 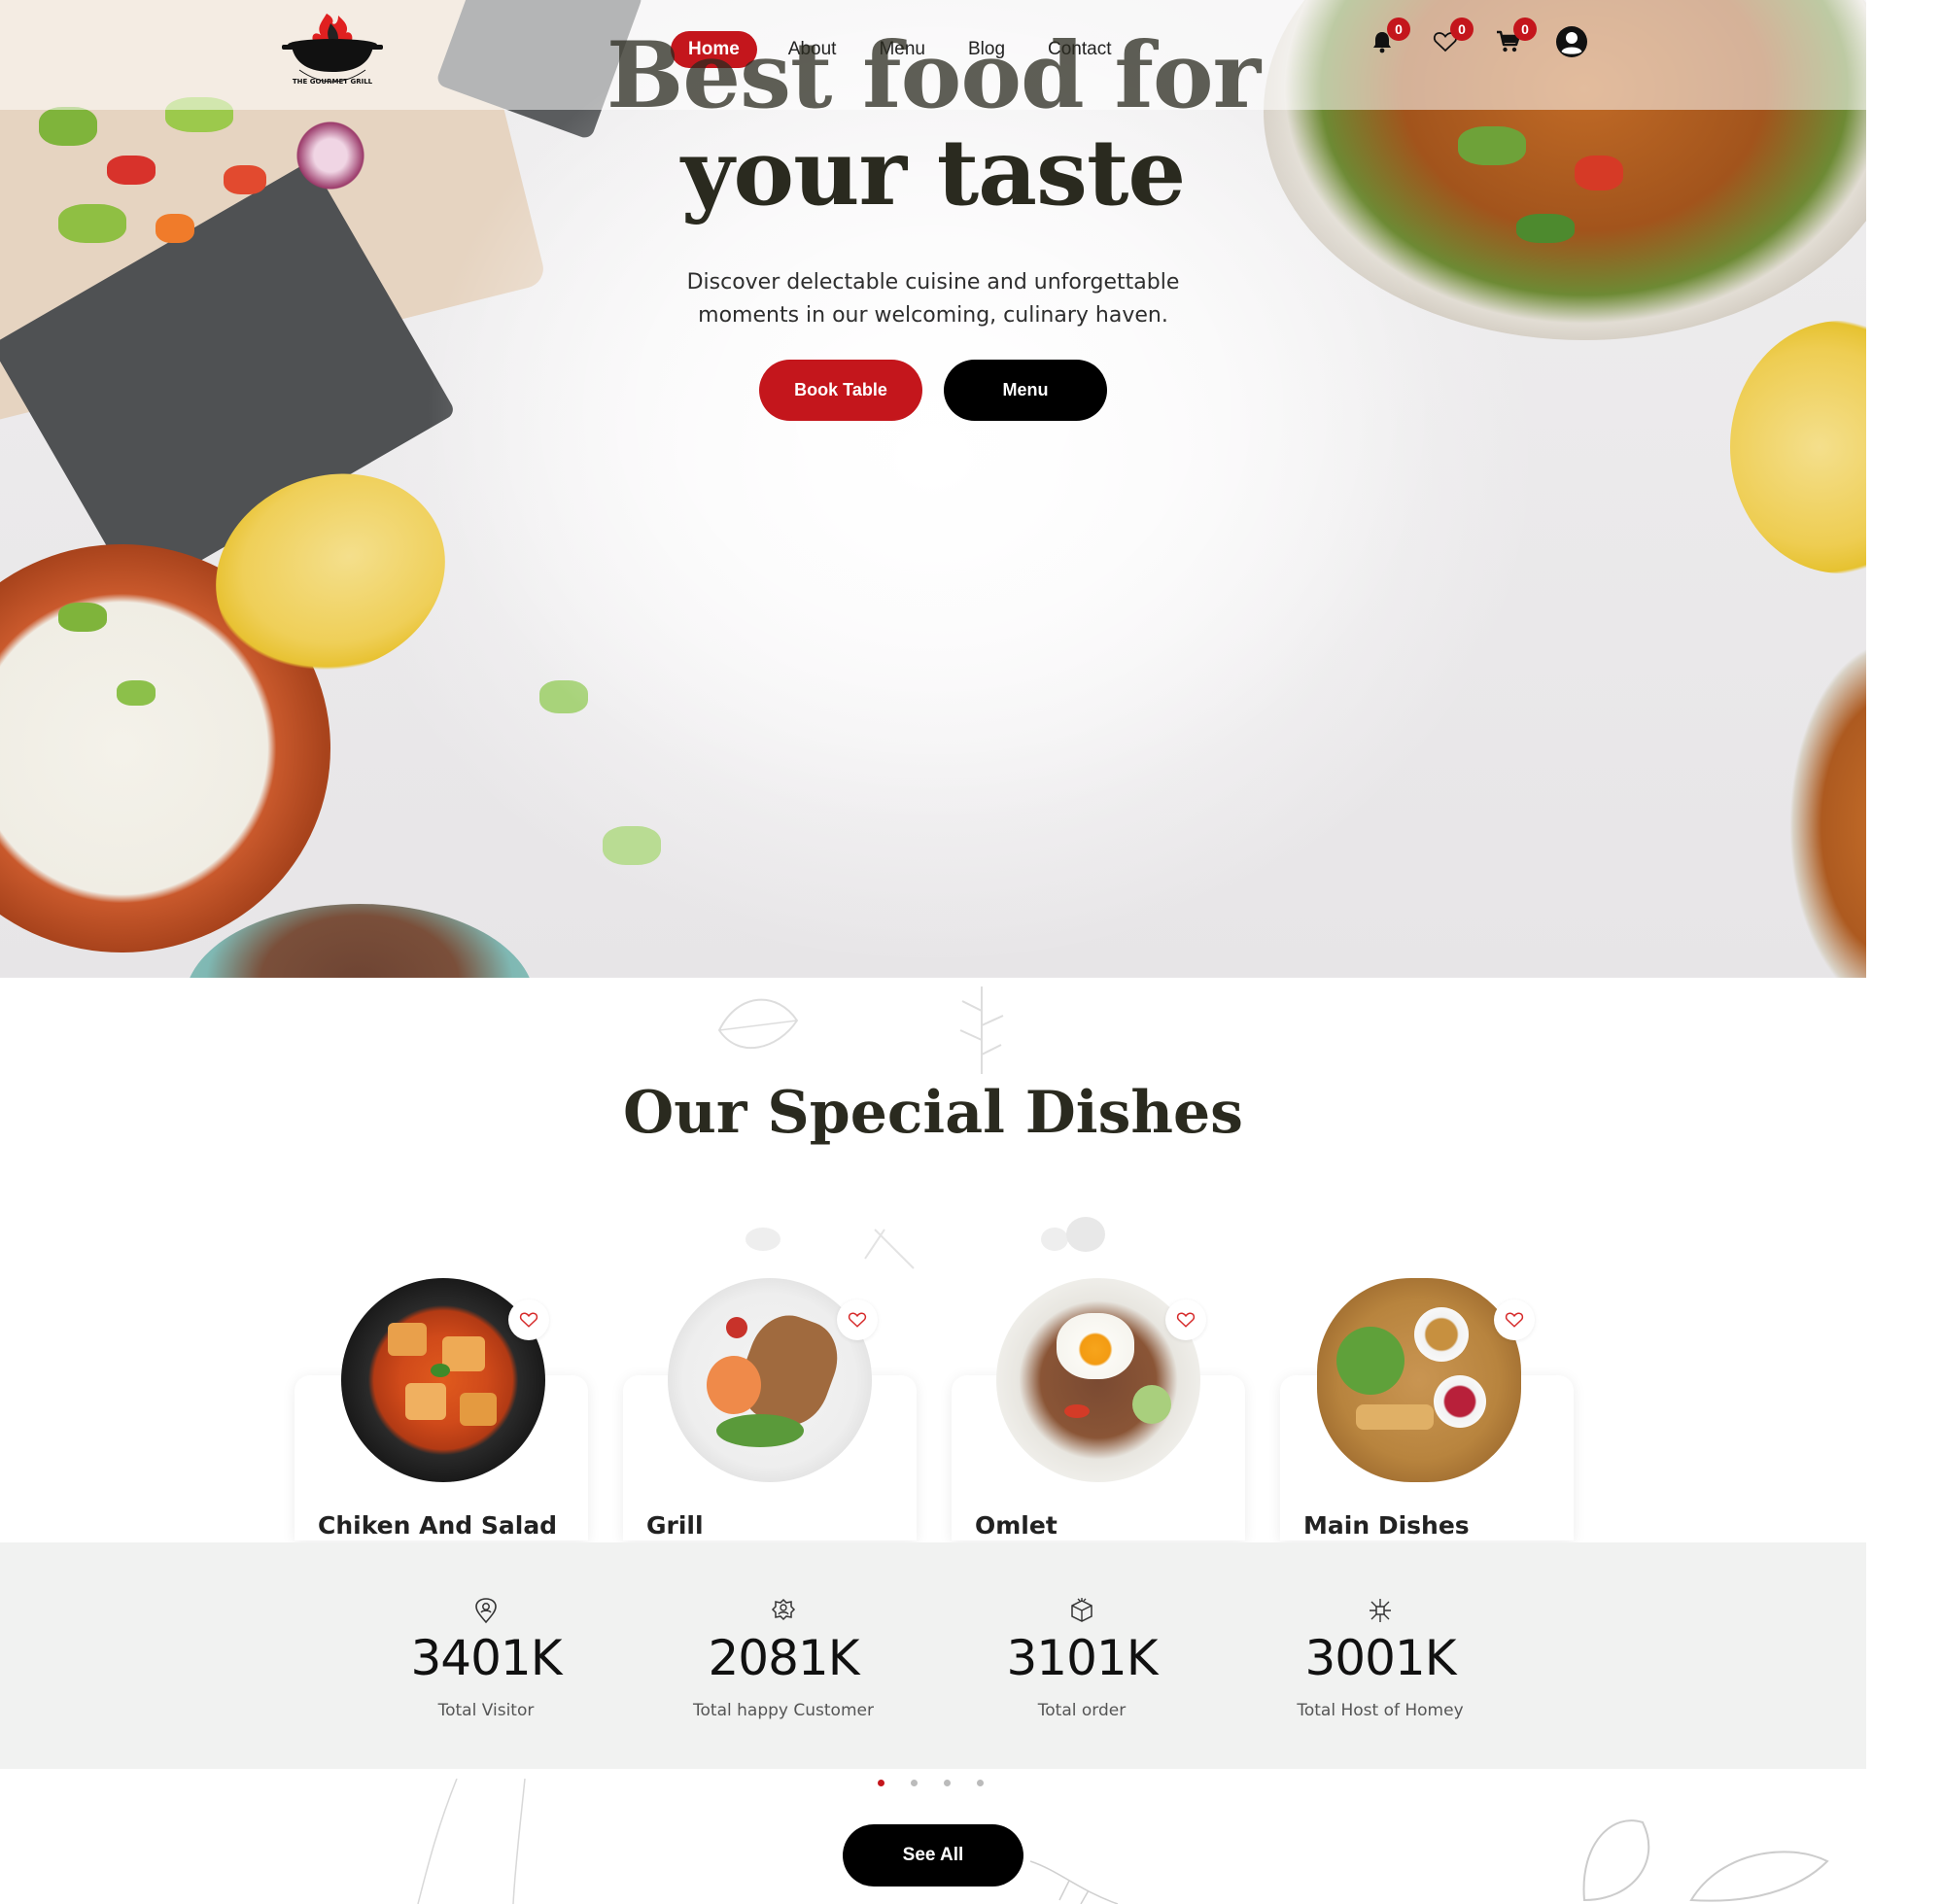 I want to click on user-avatar-icon, so click(x=1571, y=41).